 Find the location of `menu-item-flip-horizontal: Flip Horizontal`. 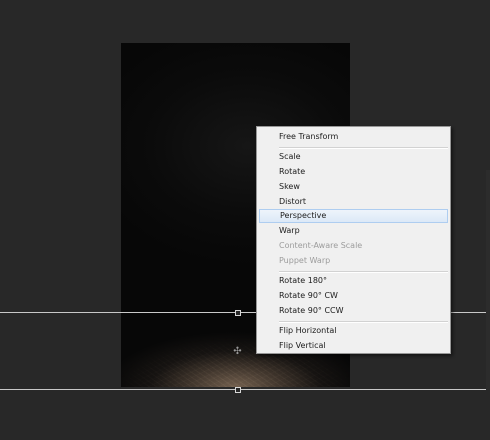

menu-item-flip-horizontal: Flip Horizontal is located at coordinates (353, 331).